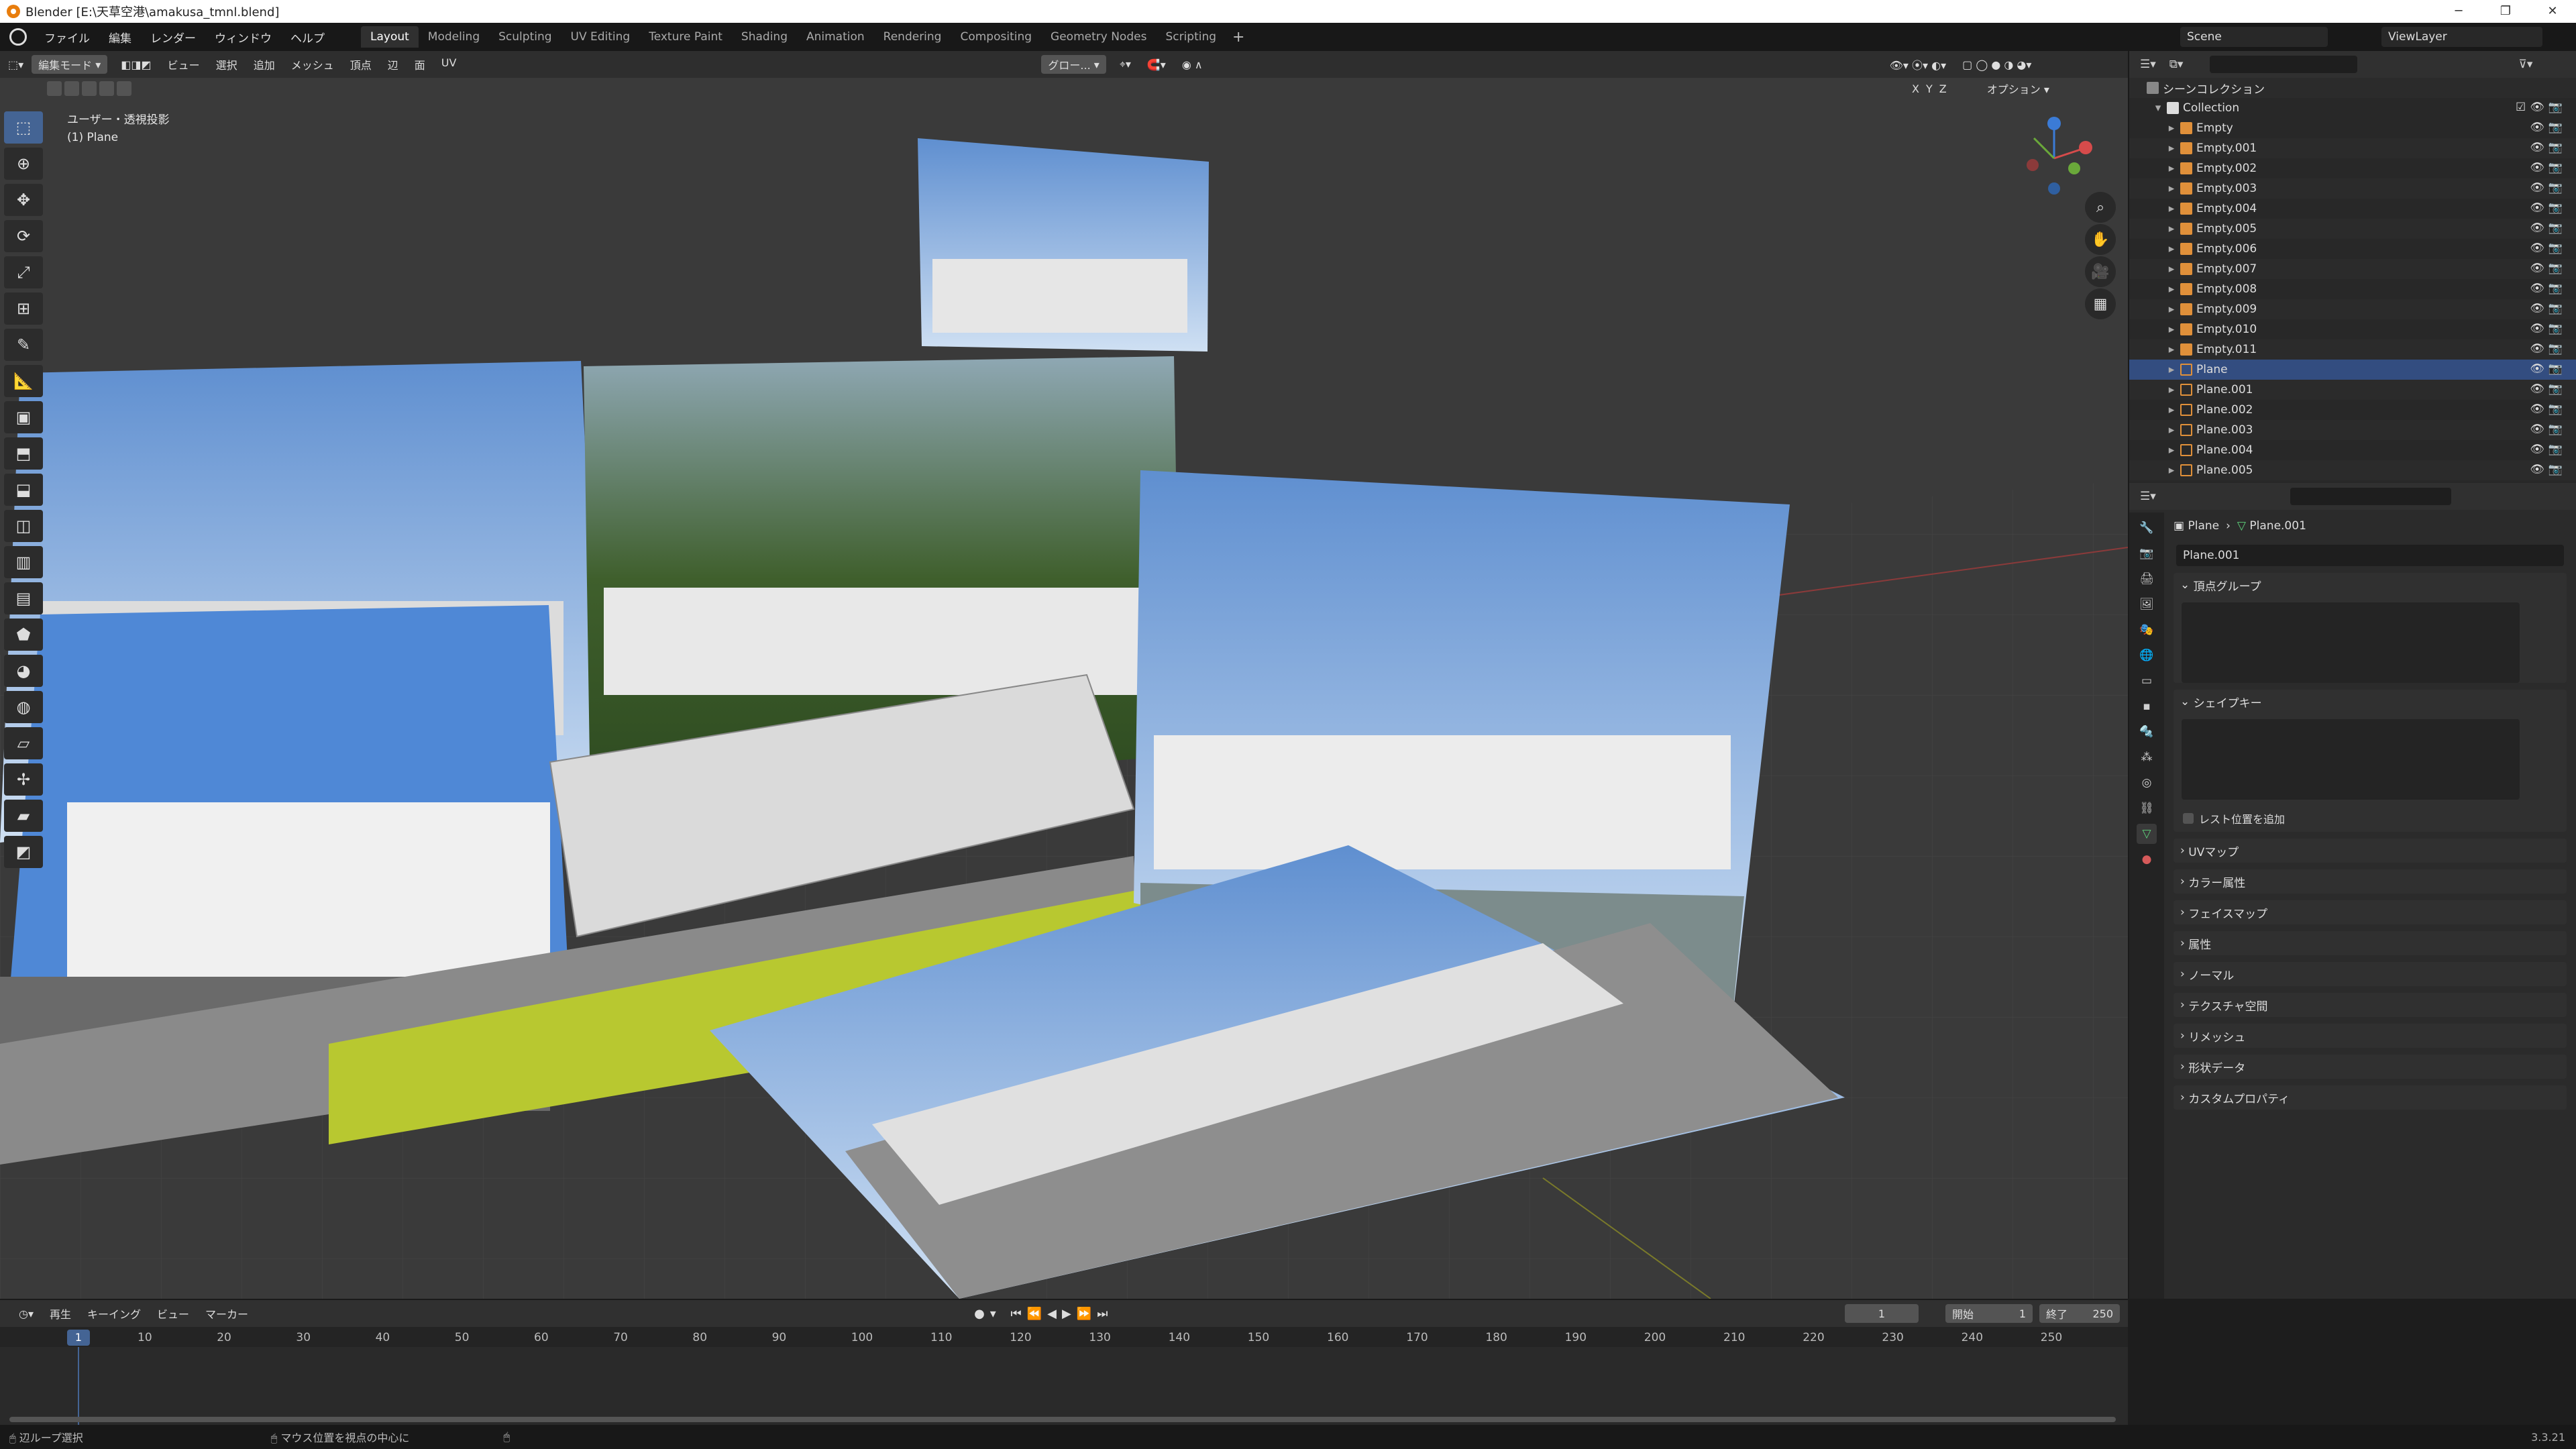 Image resolution: width=2576 pixels, height=1449 pixels. Describe the element at coordinates (2370, 1005) in the screenshot. I see `panel-header: › テクスチャ空間` at that location.